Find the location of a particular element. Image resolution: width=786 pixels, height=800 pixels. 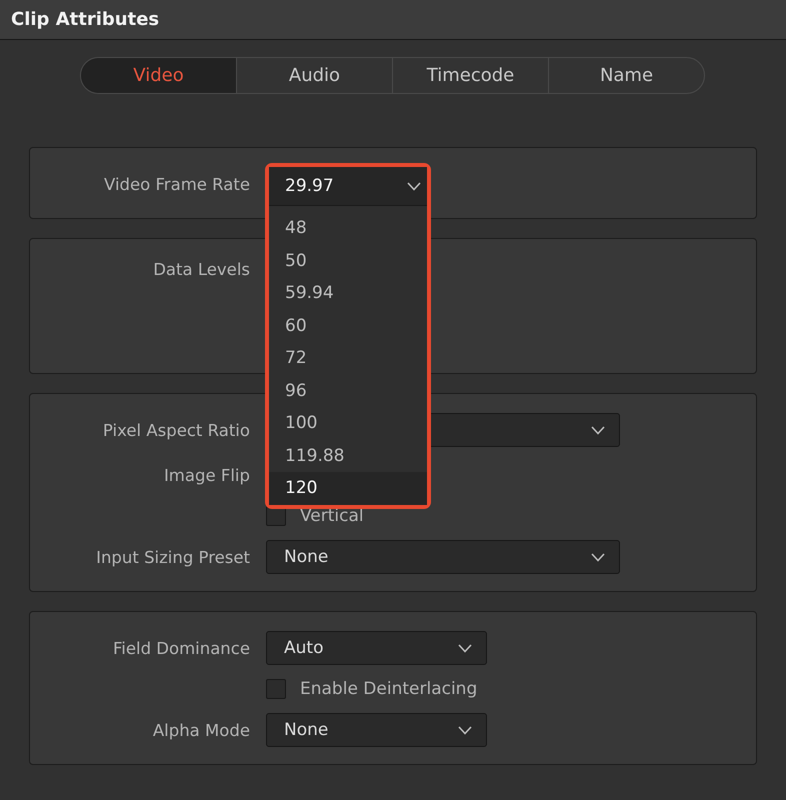

menu-option: 100 is located at coordinates (348, 423).